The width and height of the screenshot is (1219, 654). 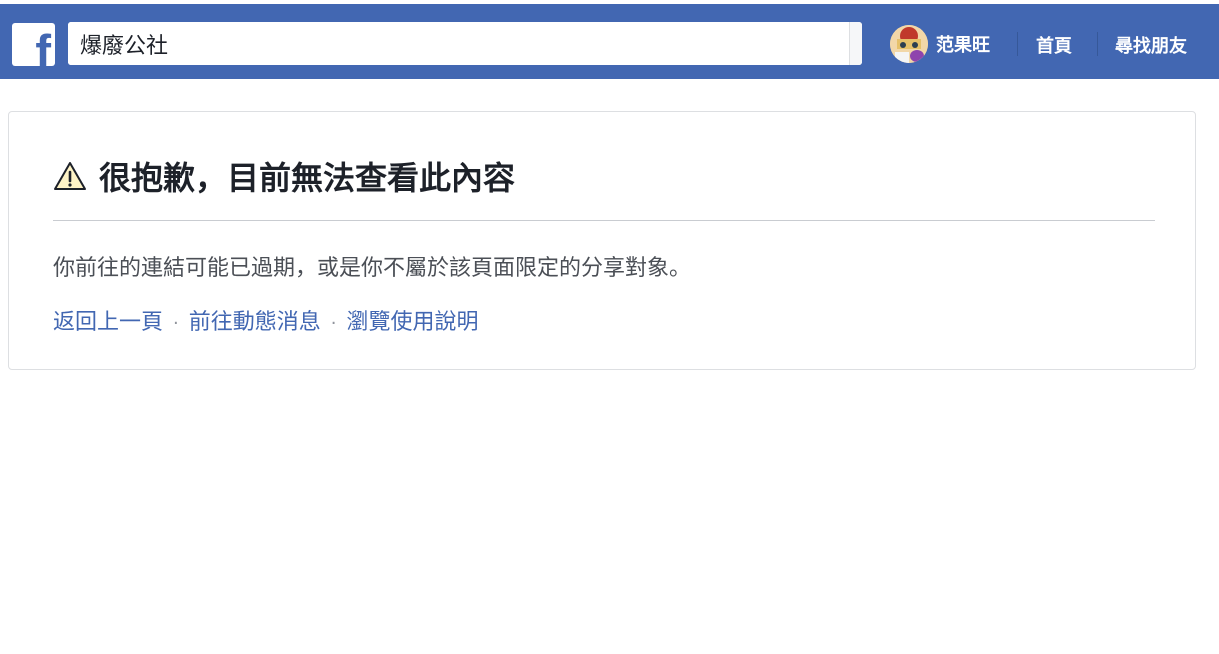 I want to click on warning-icon, so click(x=70, y=176).